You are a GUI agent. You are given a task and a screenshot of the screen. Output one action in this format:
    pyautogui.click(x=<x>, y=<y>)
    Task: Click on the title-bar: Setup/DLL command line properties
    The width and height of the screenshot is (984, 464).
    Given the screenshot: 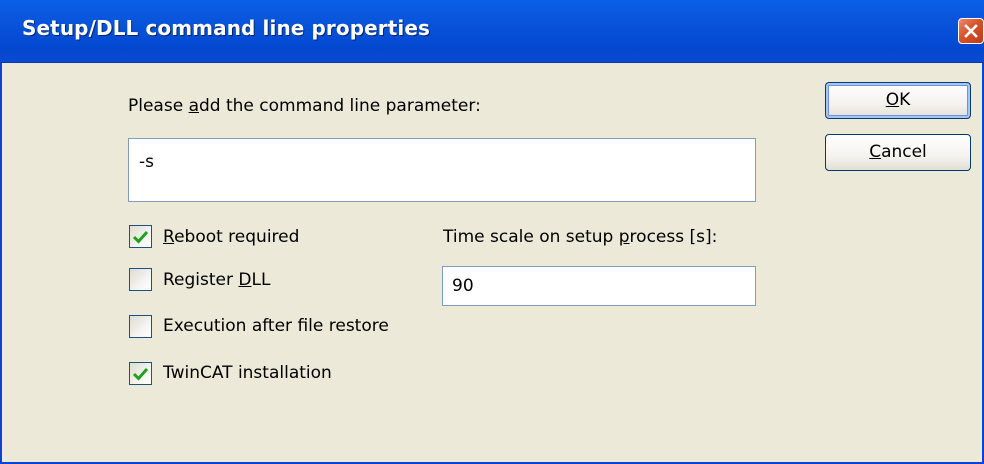 What is the action you would take?
    pyautogui.click(x=492, y=31)
    